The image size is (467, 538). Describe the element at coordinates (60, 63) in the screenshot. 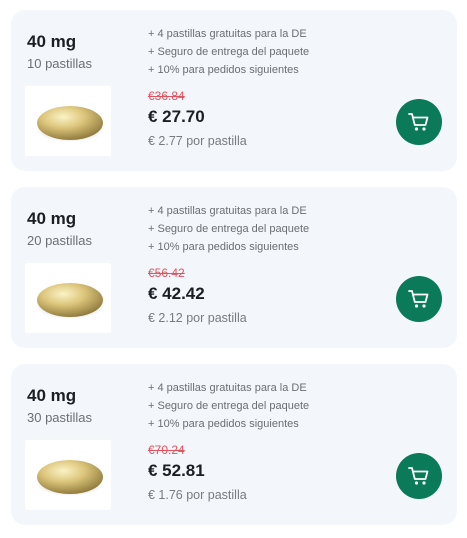

I see `product-count: 10 pastillas` at that location.